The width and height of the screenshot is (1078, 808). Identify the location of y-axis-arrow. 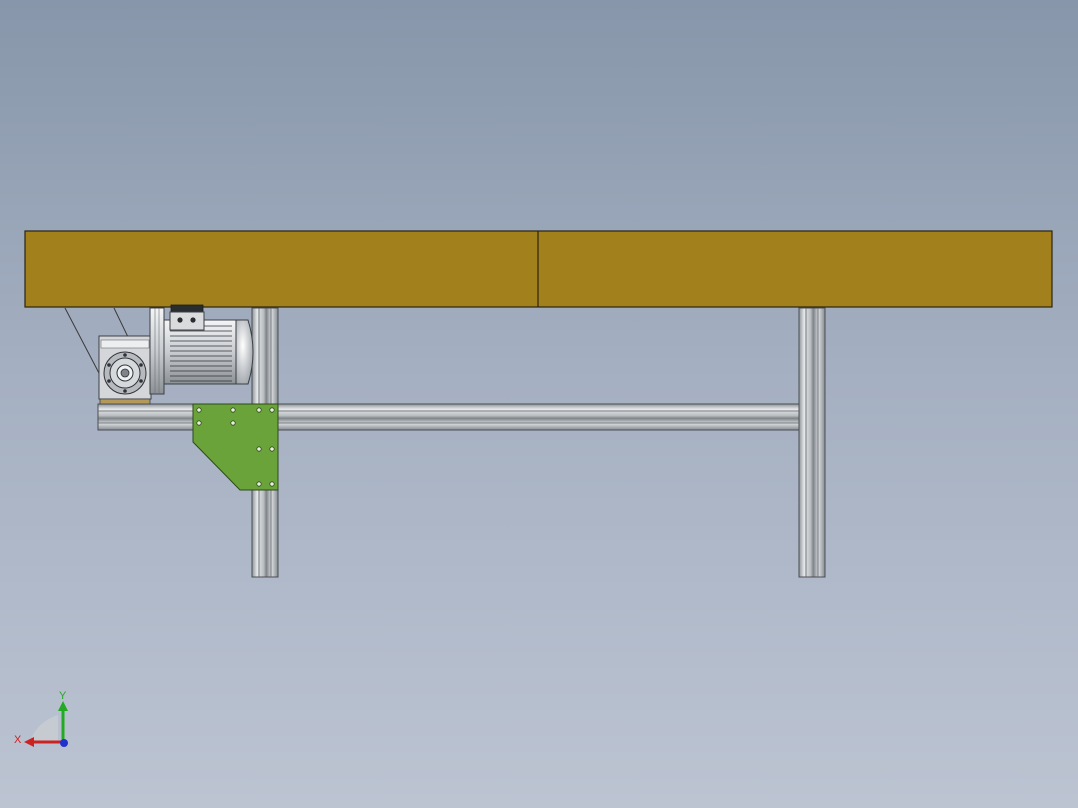
(63, 721).